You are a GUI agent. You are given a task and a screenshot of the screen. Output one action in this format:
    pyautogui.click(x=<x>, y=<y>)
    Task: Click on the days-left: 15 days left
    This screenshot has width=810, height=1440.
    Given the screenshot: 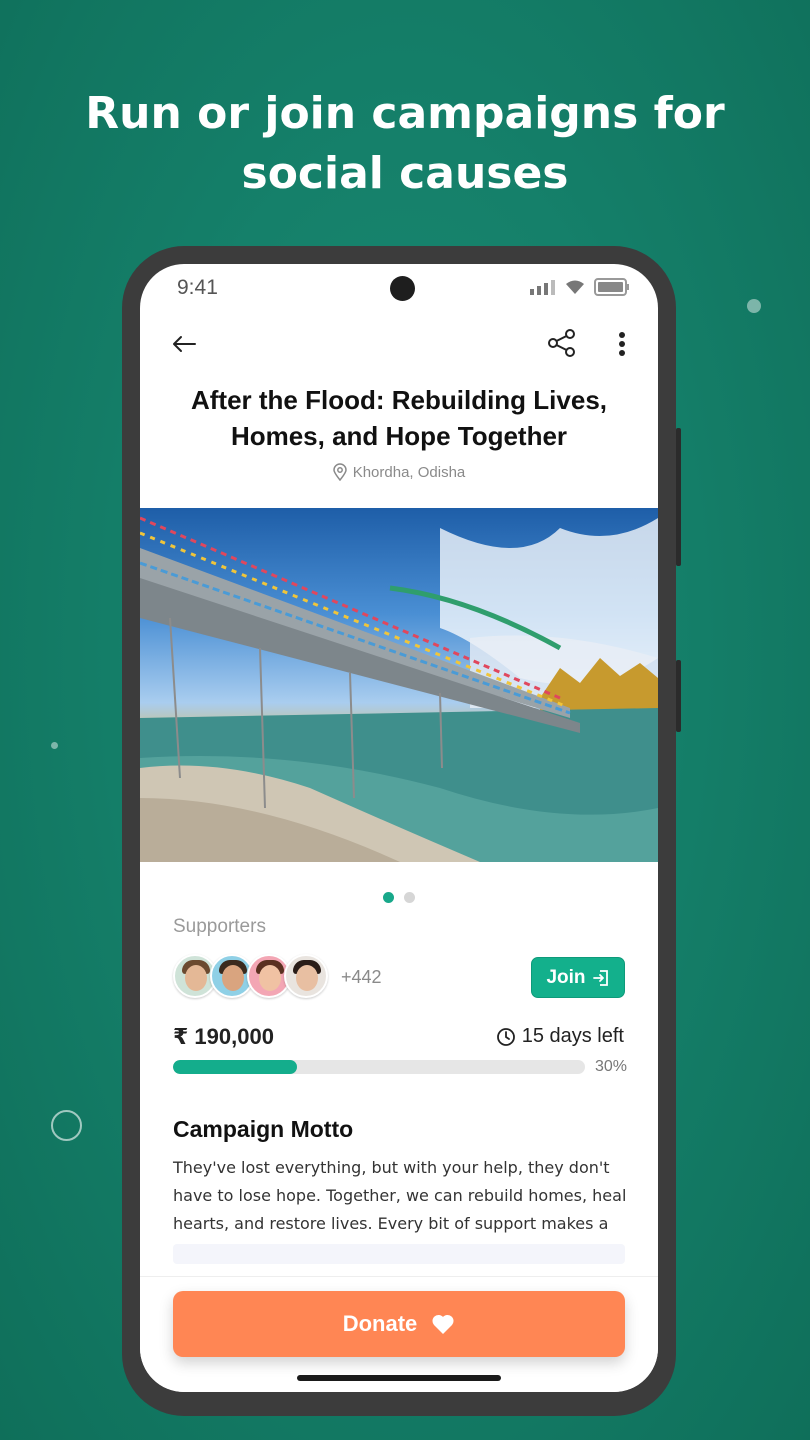 What is the action you would take?
    pyautogui.click(x=560, y=1036)
    